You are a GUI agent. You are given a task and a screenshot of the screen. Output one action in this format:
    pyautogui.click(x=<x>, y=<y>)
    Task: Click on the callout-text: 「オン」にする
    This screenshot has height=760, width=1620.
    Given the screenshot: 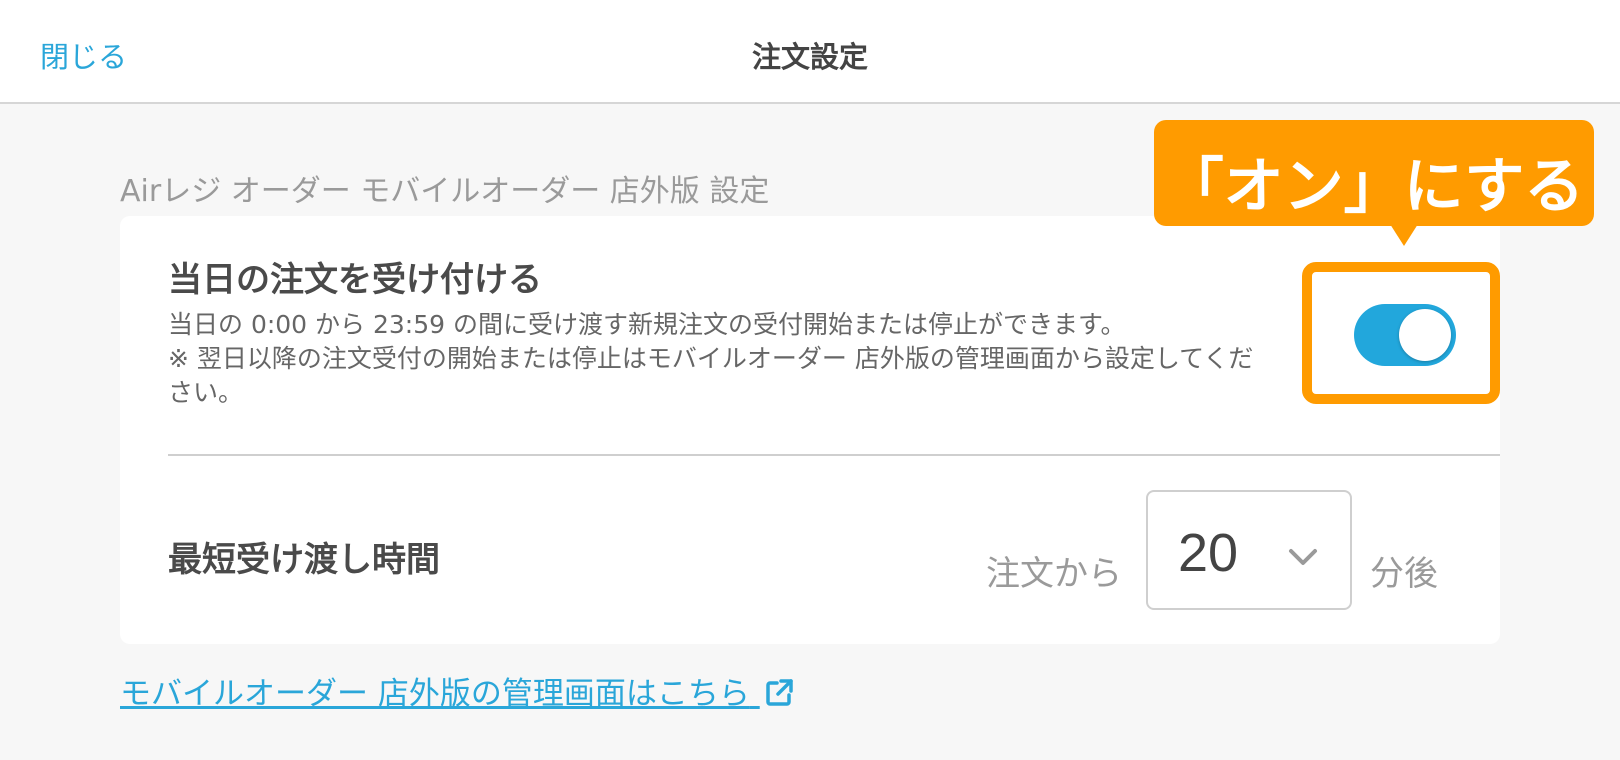 What is the action you would take?
    pyautogui.click(x=1374, y=187)
    